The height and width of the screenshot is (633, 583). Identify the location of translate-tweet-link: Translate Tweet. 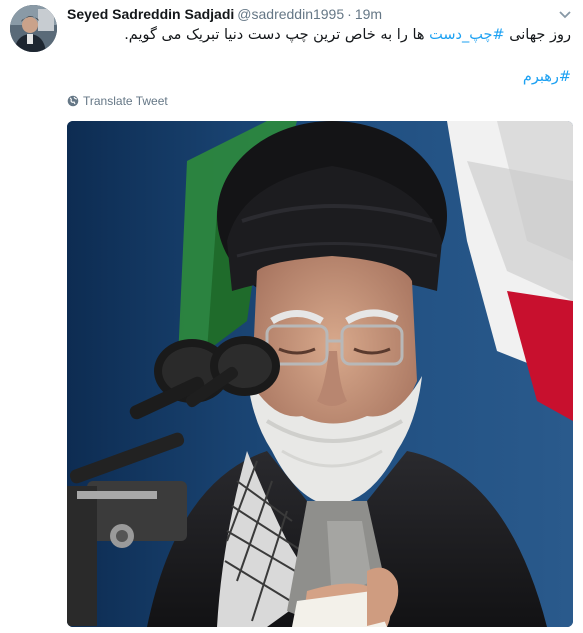
(117, 101).